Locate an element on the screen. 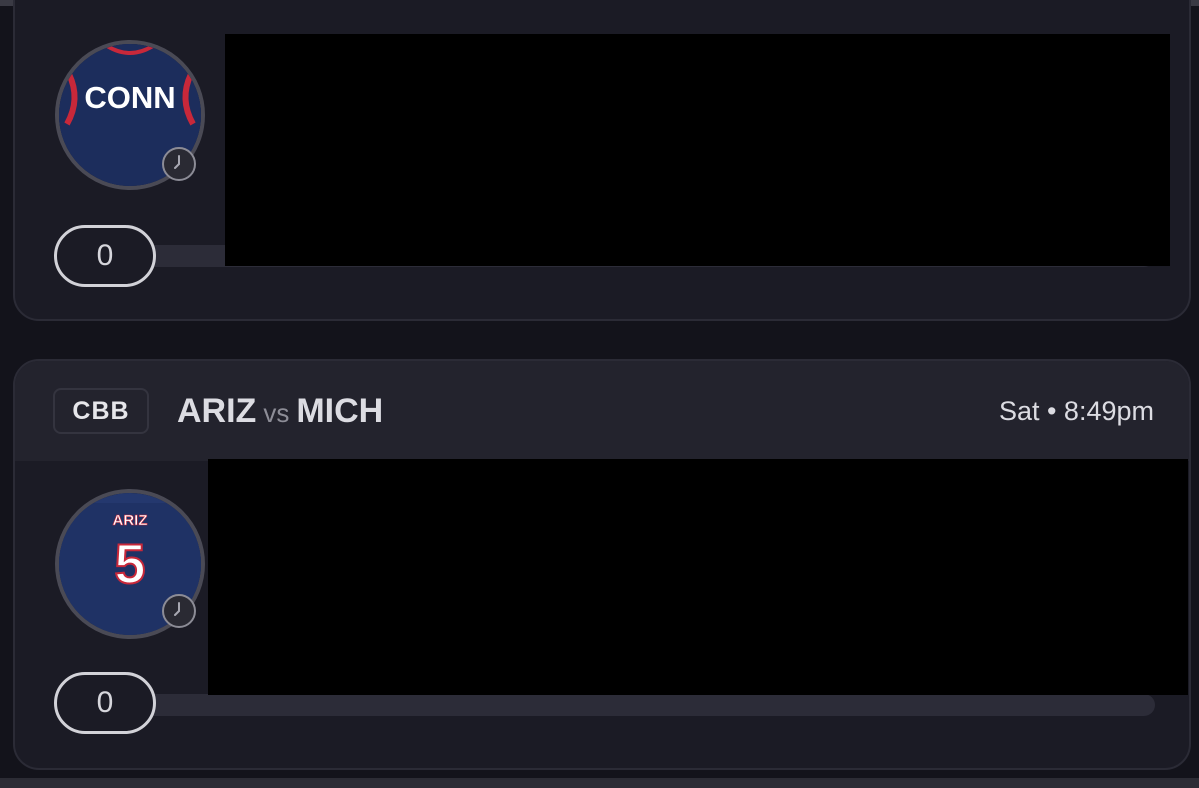 Image resolution: width=1199 pixels, height=788 pixels. jersey-team-text: CONN is located at coordinates (129, 97).